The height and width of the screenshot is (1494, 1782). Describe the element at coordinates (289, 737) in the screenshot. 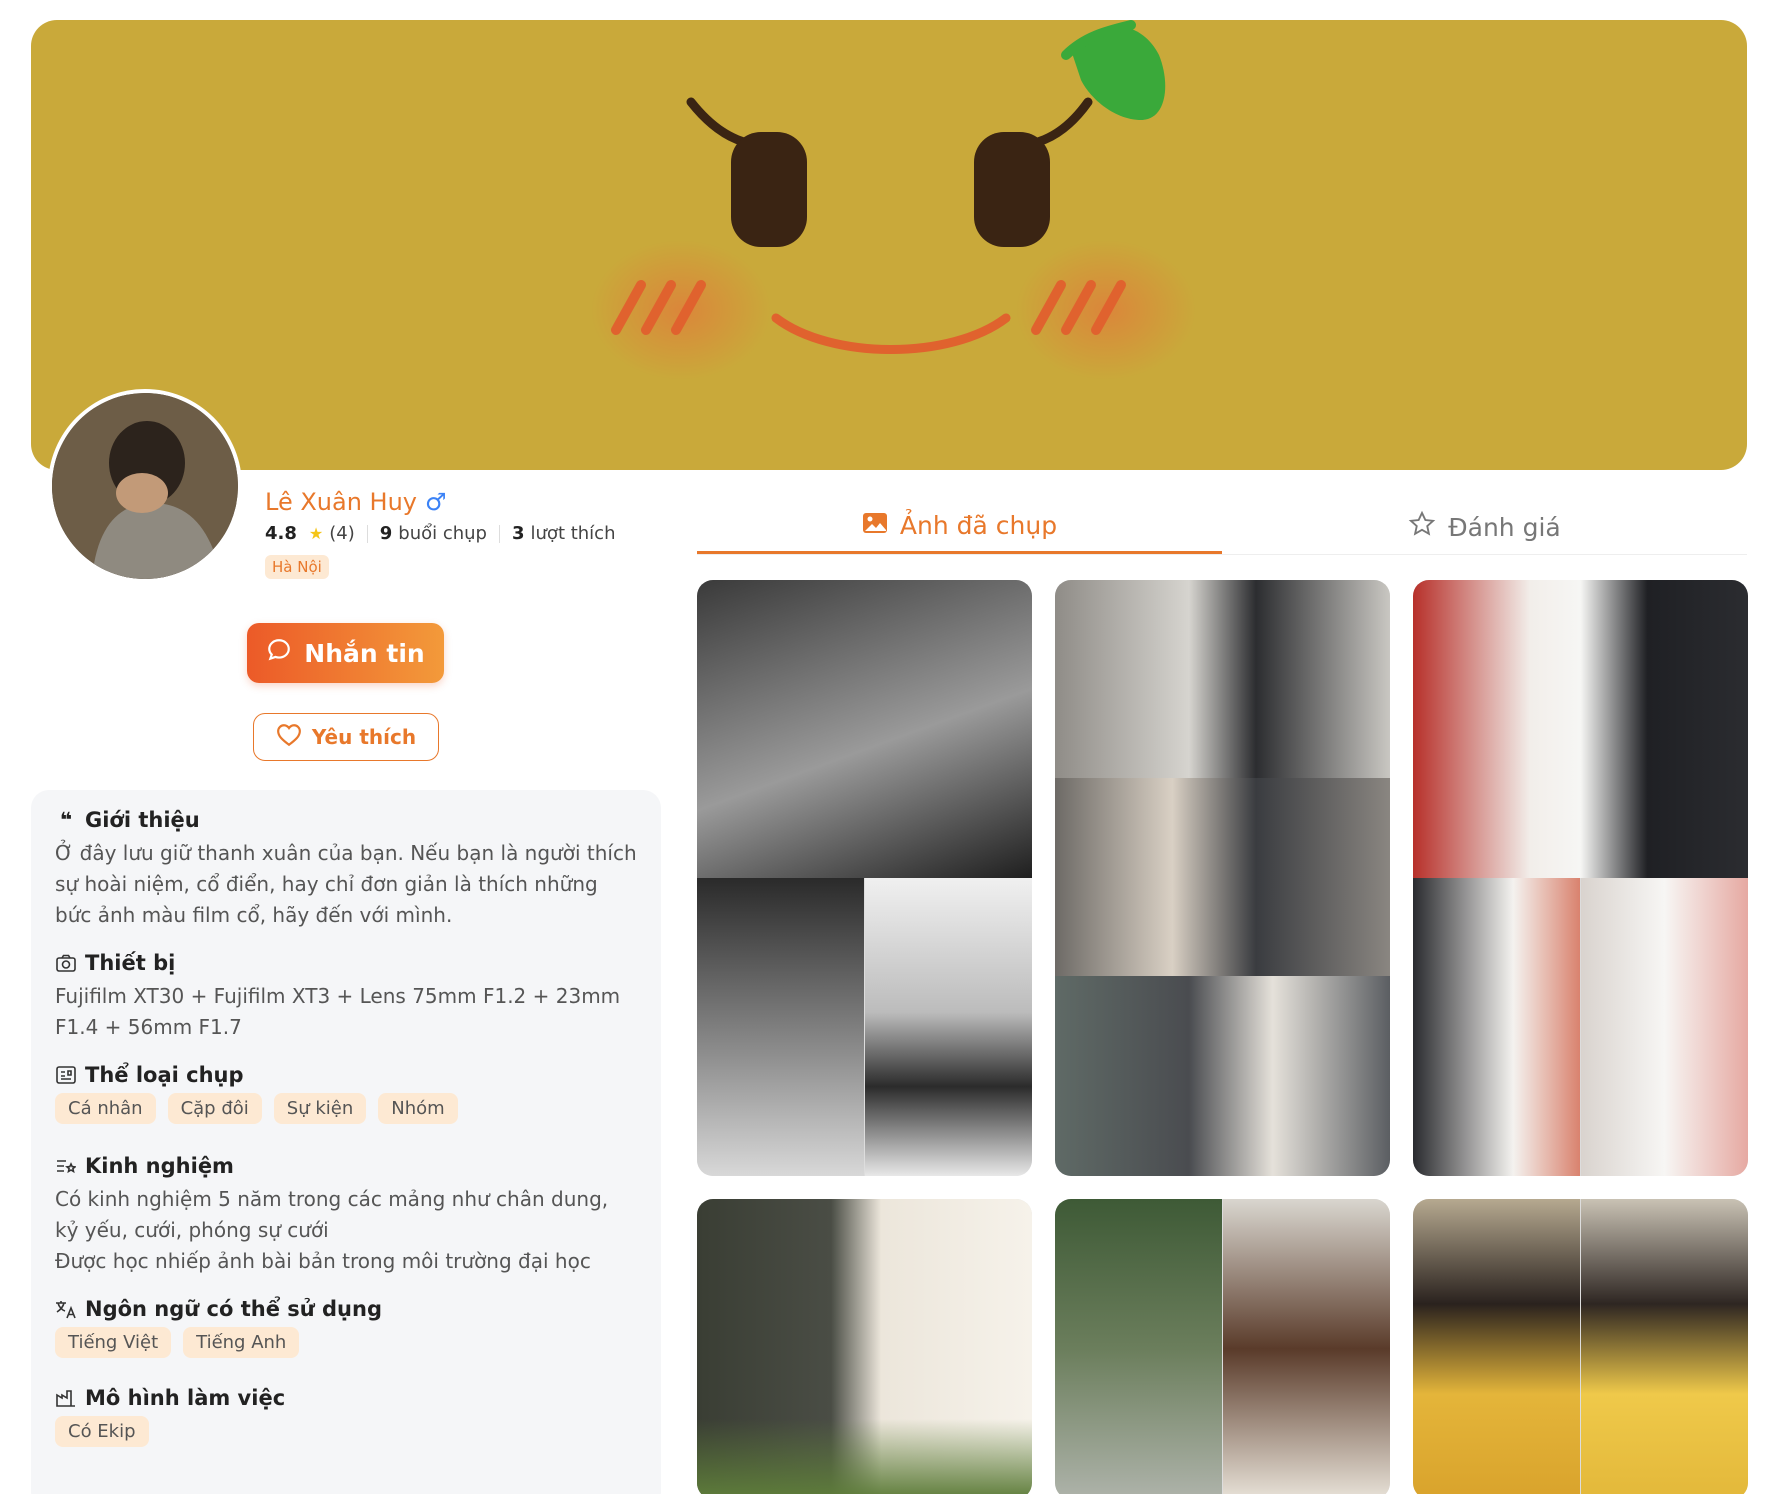

I see `heart-icon` at that location.